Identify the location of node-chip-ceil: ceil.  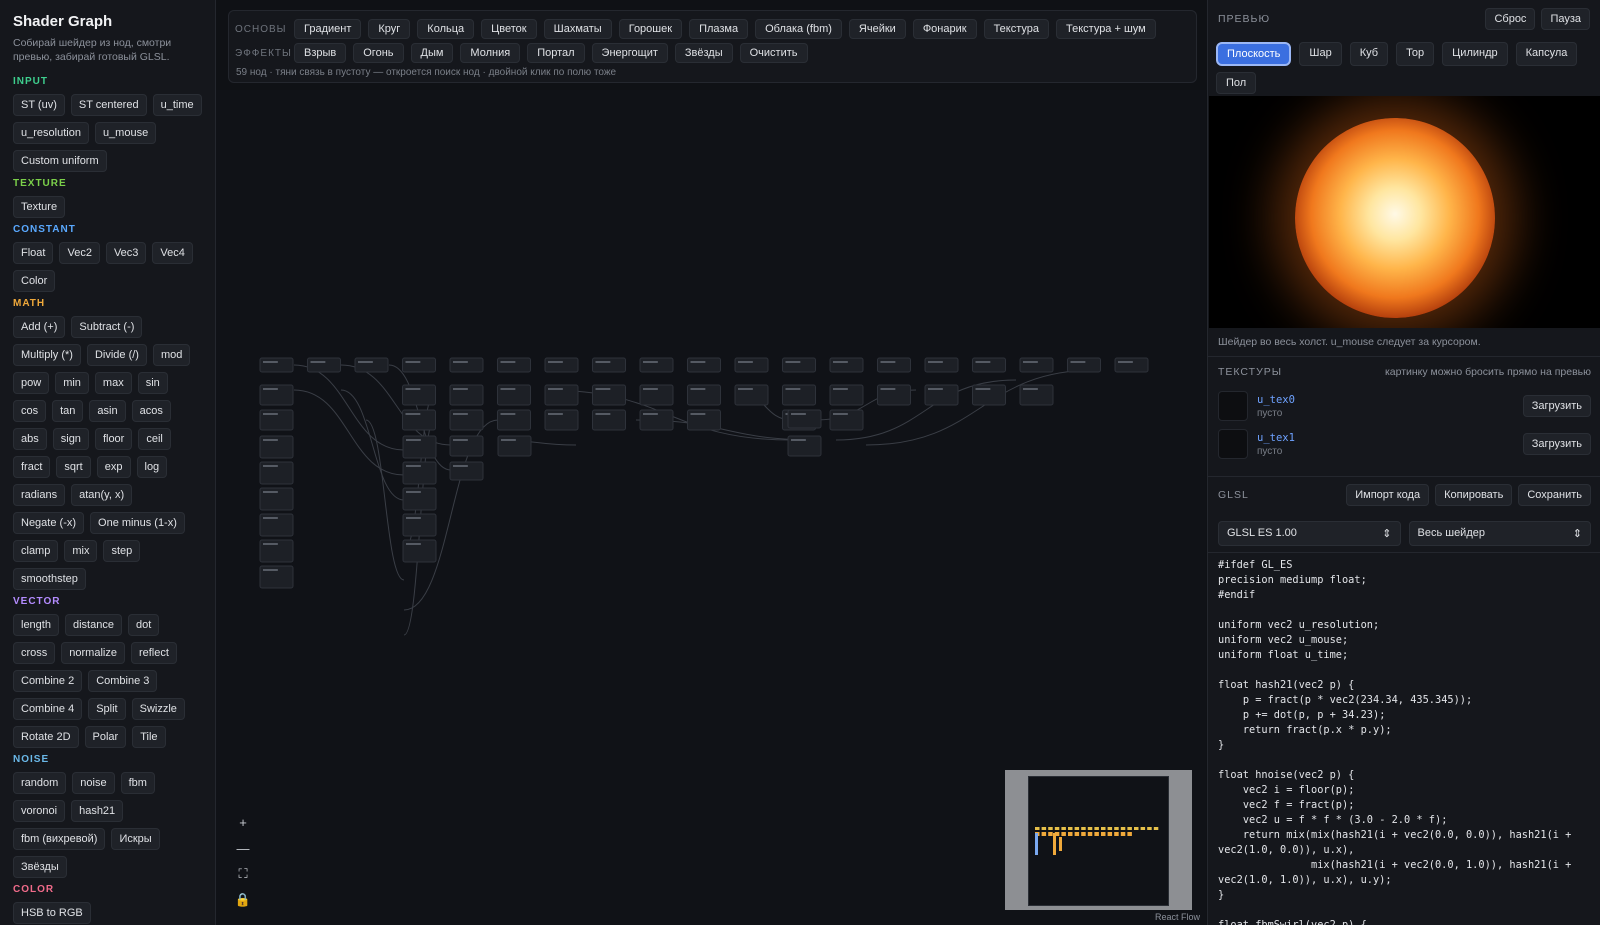
(154, 439).